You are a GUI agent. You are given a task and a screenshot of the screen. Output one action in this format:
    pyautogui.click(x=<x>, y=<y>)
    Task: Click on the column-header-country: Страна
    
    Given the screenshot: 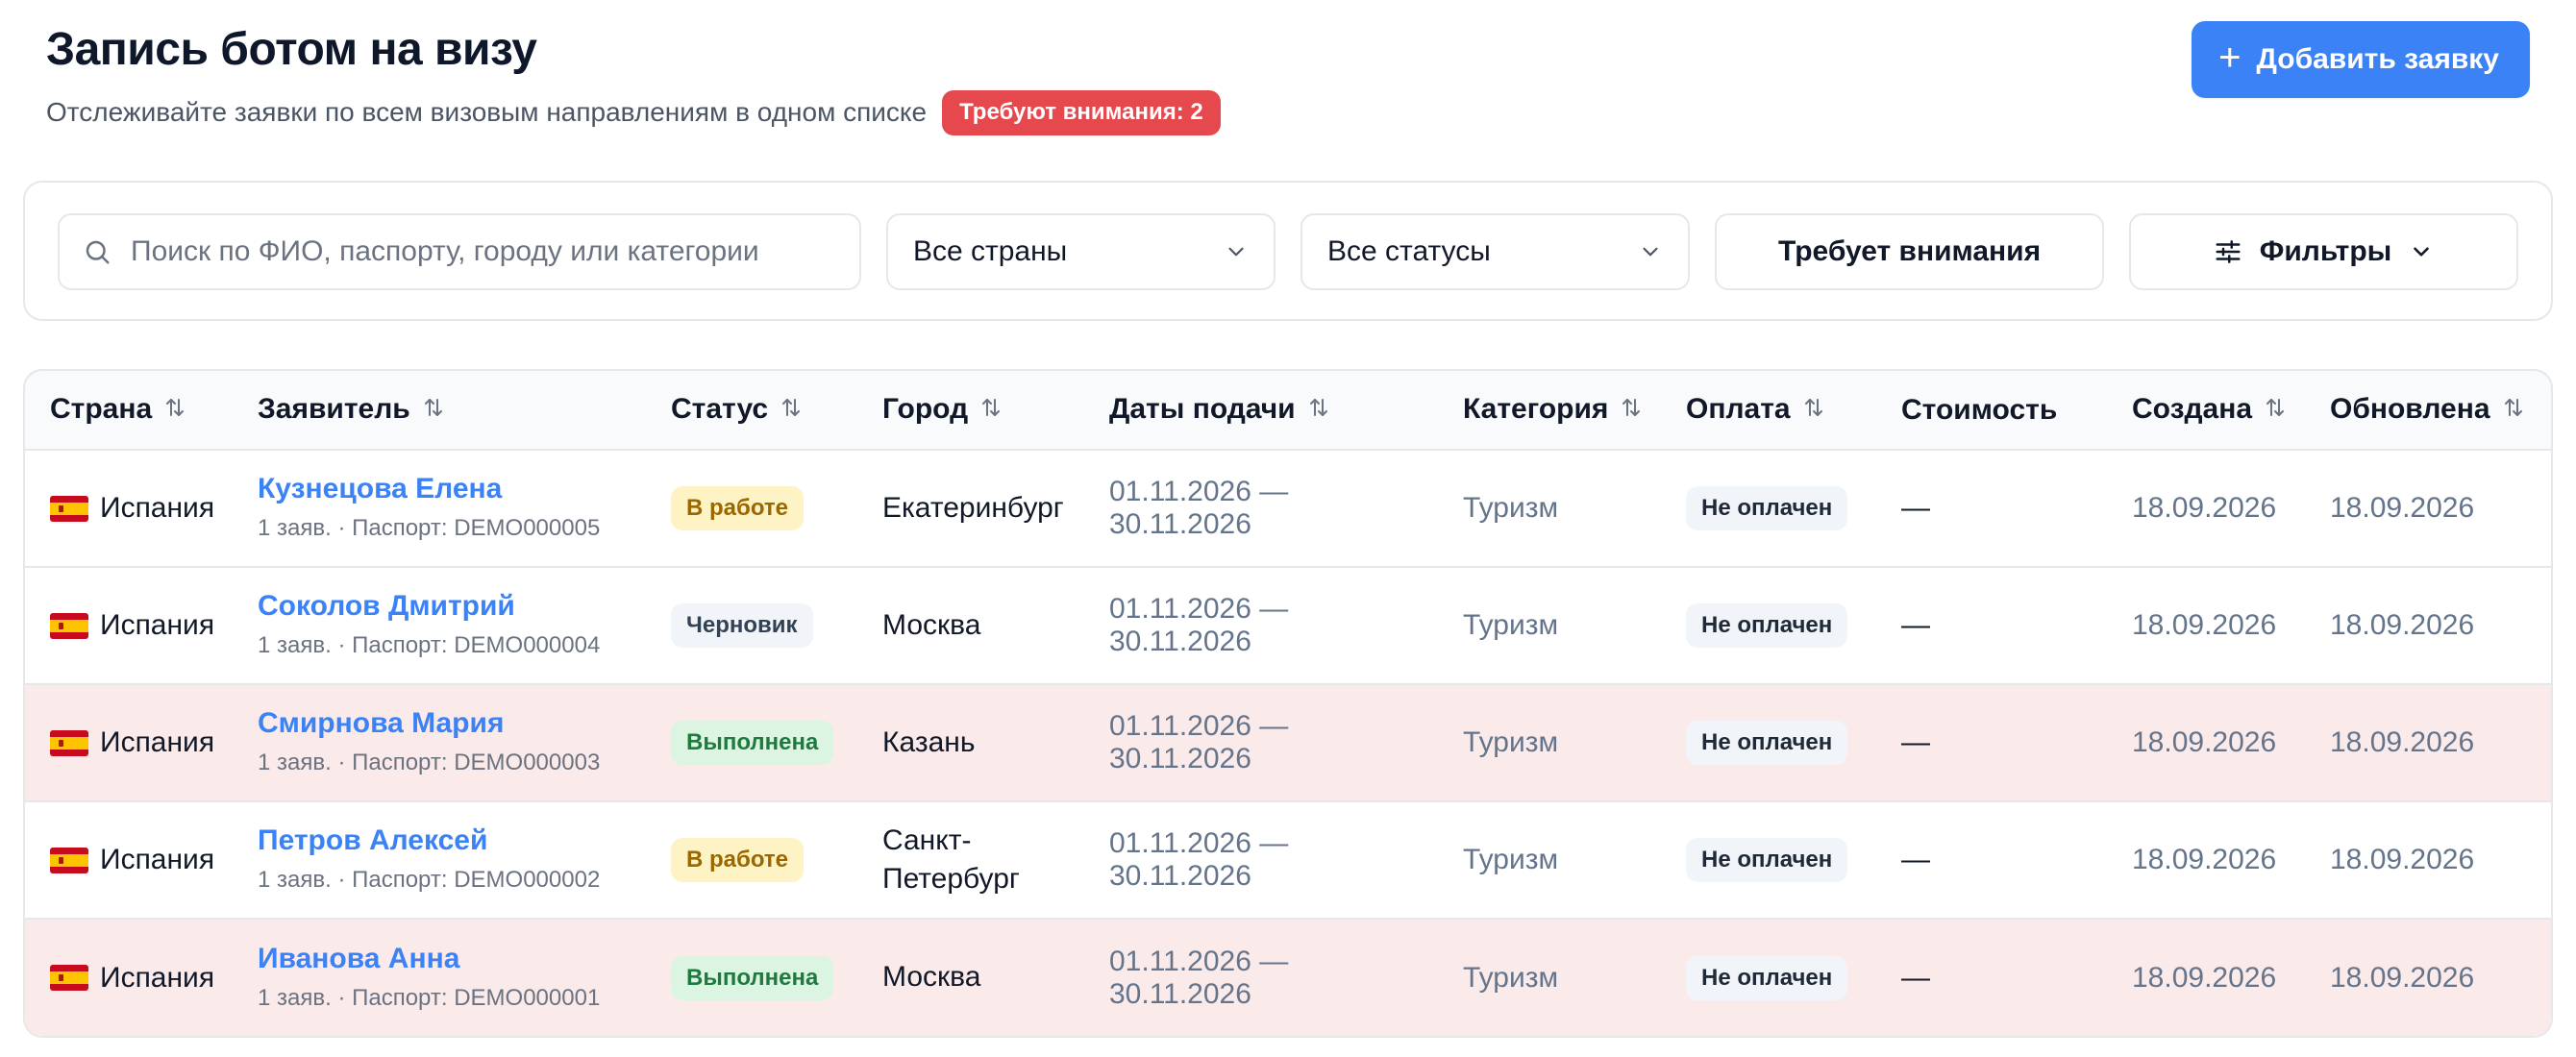 What is the action you would take?
    pyautogui.click(x=129, y=411)
    